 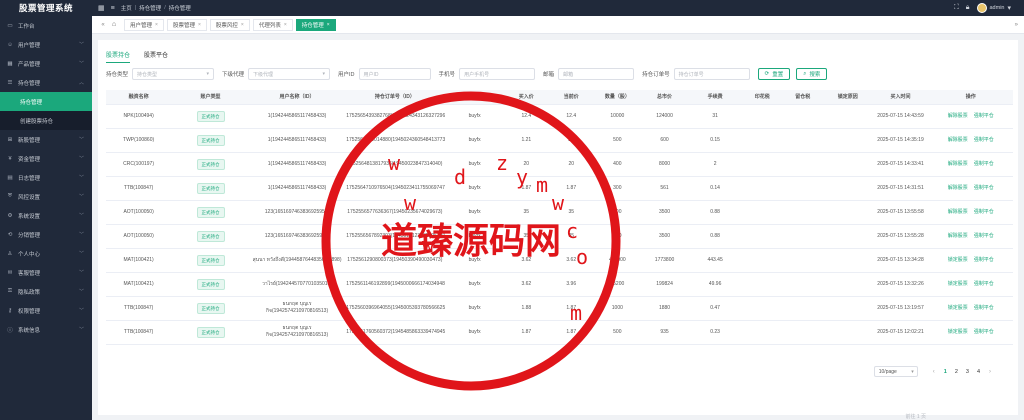 I want to click on sidebar-item: ¥ 资金管理 ﹀, so click(x=46, y=158).